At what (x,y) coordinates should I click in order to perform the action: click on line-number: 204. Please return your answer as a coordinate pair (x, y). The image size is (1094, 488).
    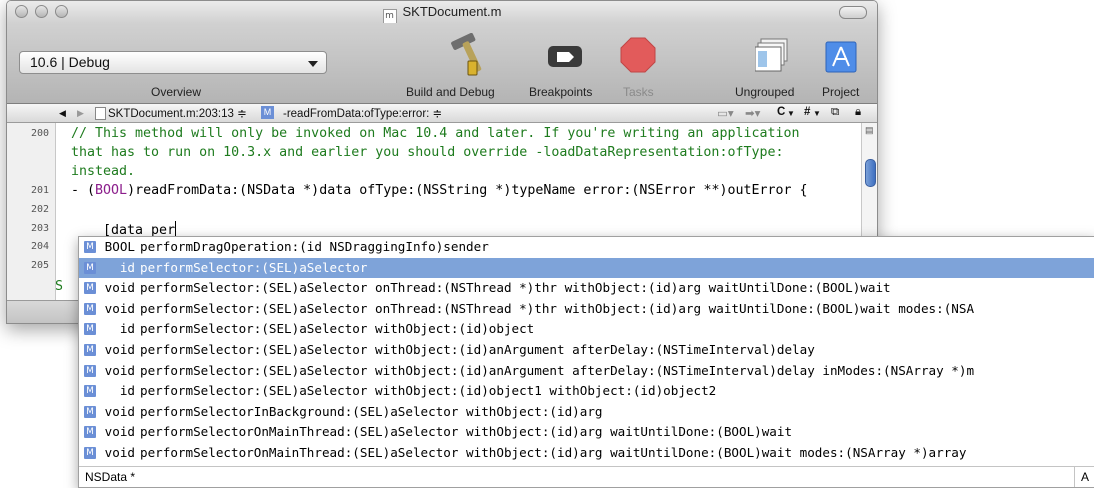
    Looking at the image, I should click on (39, 246).